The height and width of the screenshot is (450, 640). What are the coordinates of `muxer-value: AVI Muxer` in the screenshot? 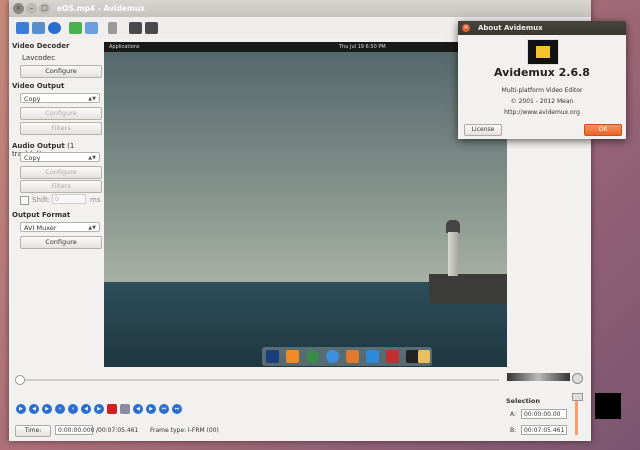 It's located at (40, 228).